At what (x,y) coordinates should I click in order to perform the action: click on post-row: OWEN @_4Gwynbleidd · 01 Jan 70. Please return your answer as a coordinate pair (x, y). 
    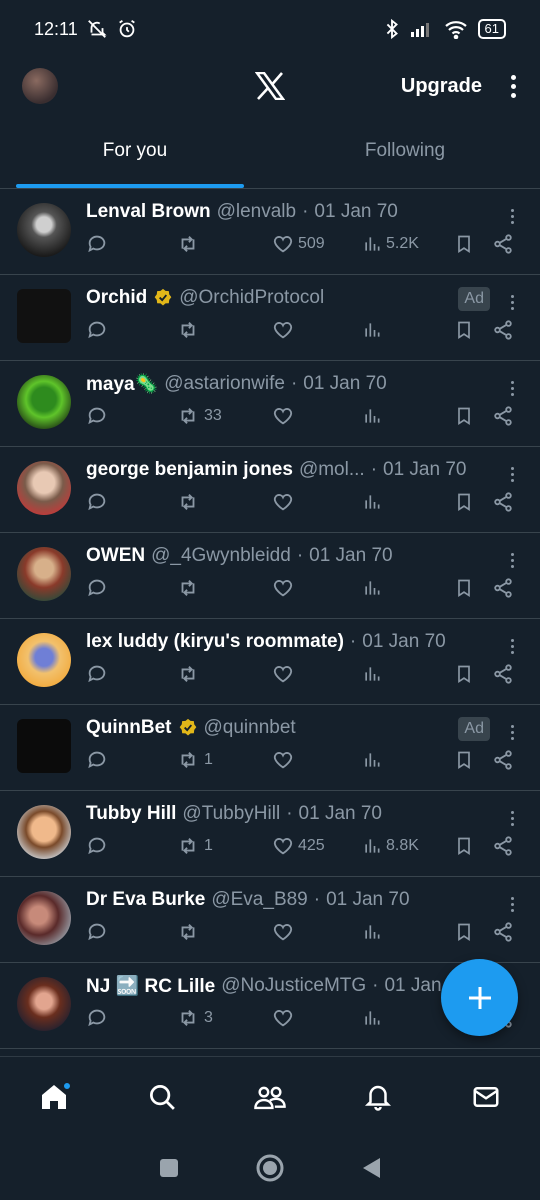
    Looking at the image, I should click on (270, 576).